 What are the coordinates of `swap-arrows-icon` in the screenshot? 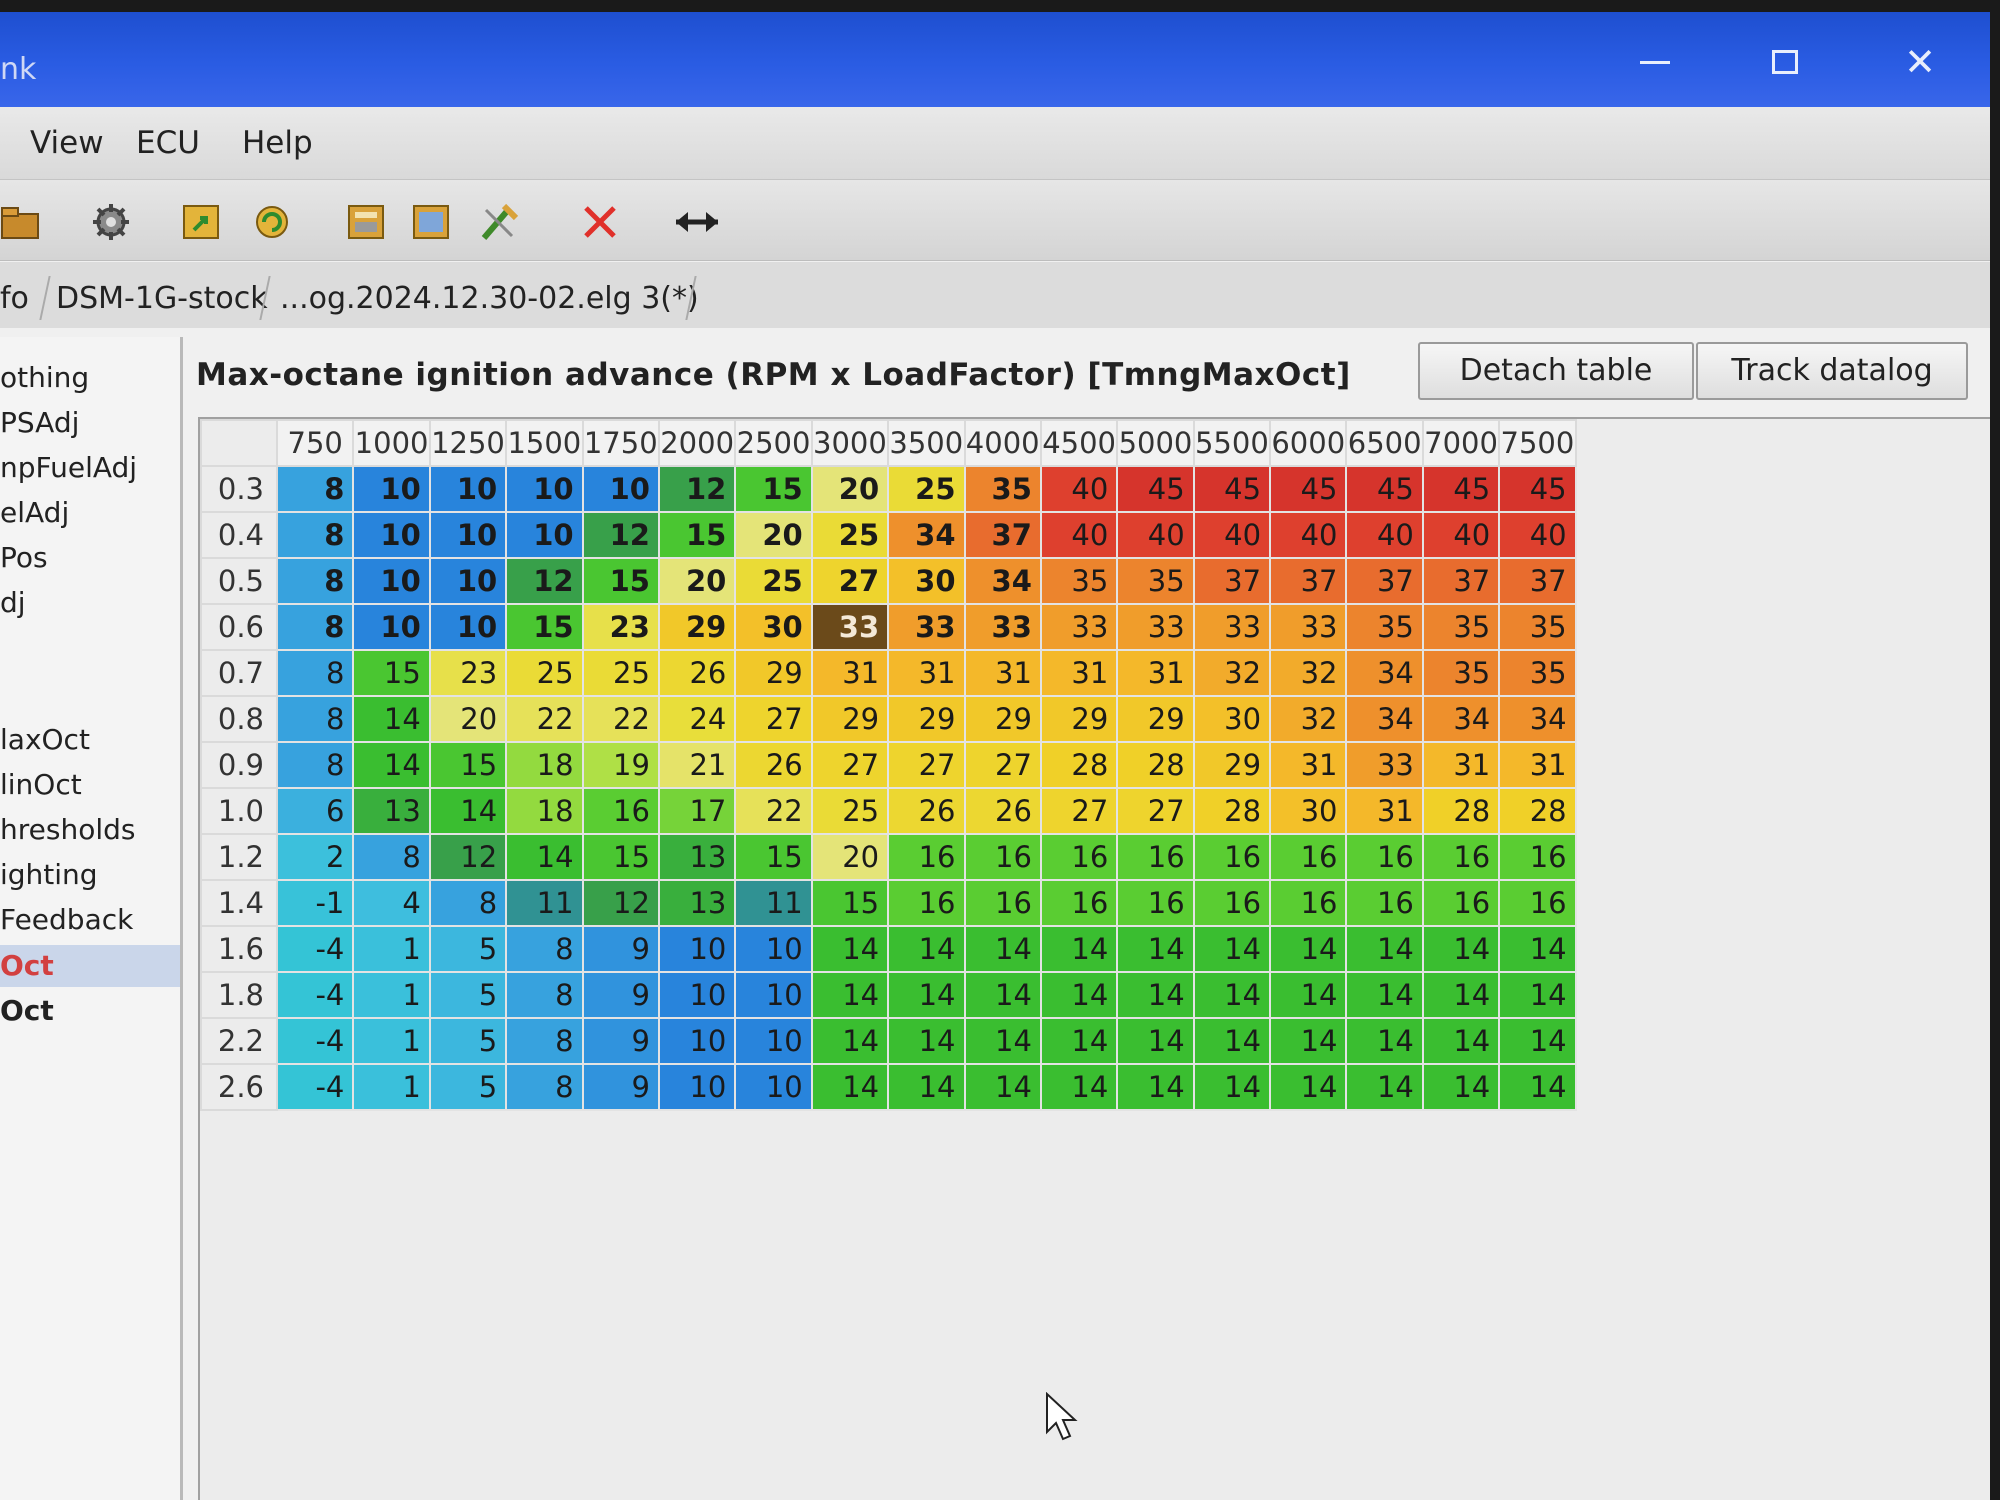 It's located at (697, 222).